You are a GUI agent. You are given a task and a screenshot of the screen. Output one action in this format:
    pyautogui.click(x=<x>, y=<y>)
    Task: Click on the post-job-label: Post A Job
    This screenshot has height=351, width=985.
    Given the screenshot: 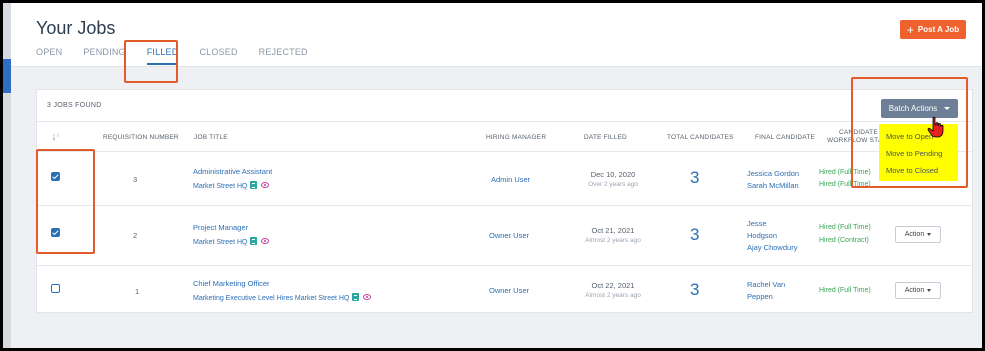 What is the action you would take?
    pyautogui.click(x=938, y=29)
    